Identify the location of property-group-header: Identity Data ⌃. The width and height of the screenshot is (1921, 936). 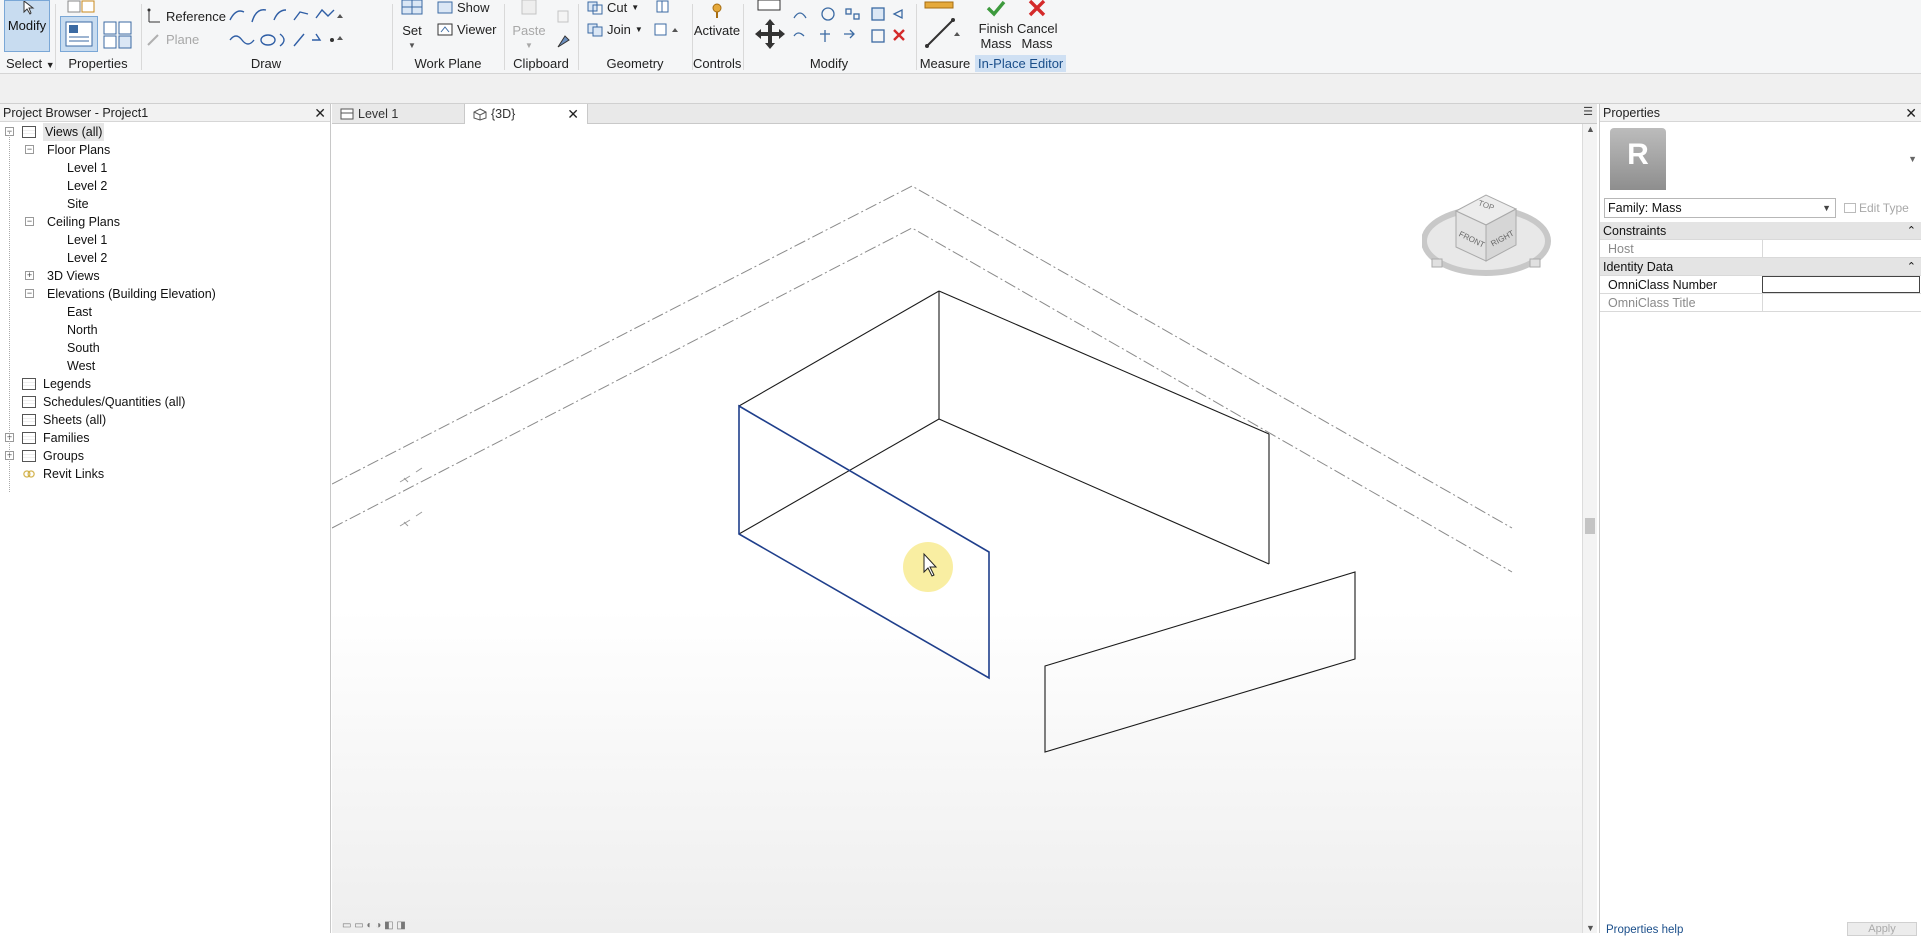
(1760, 267).